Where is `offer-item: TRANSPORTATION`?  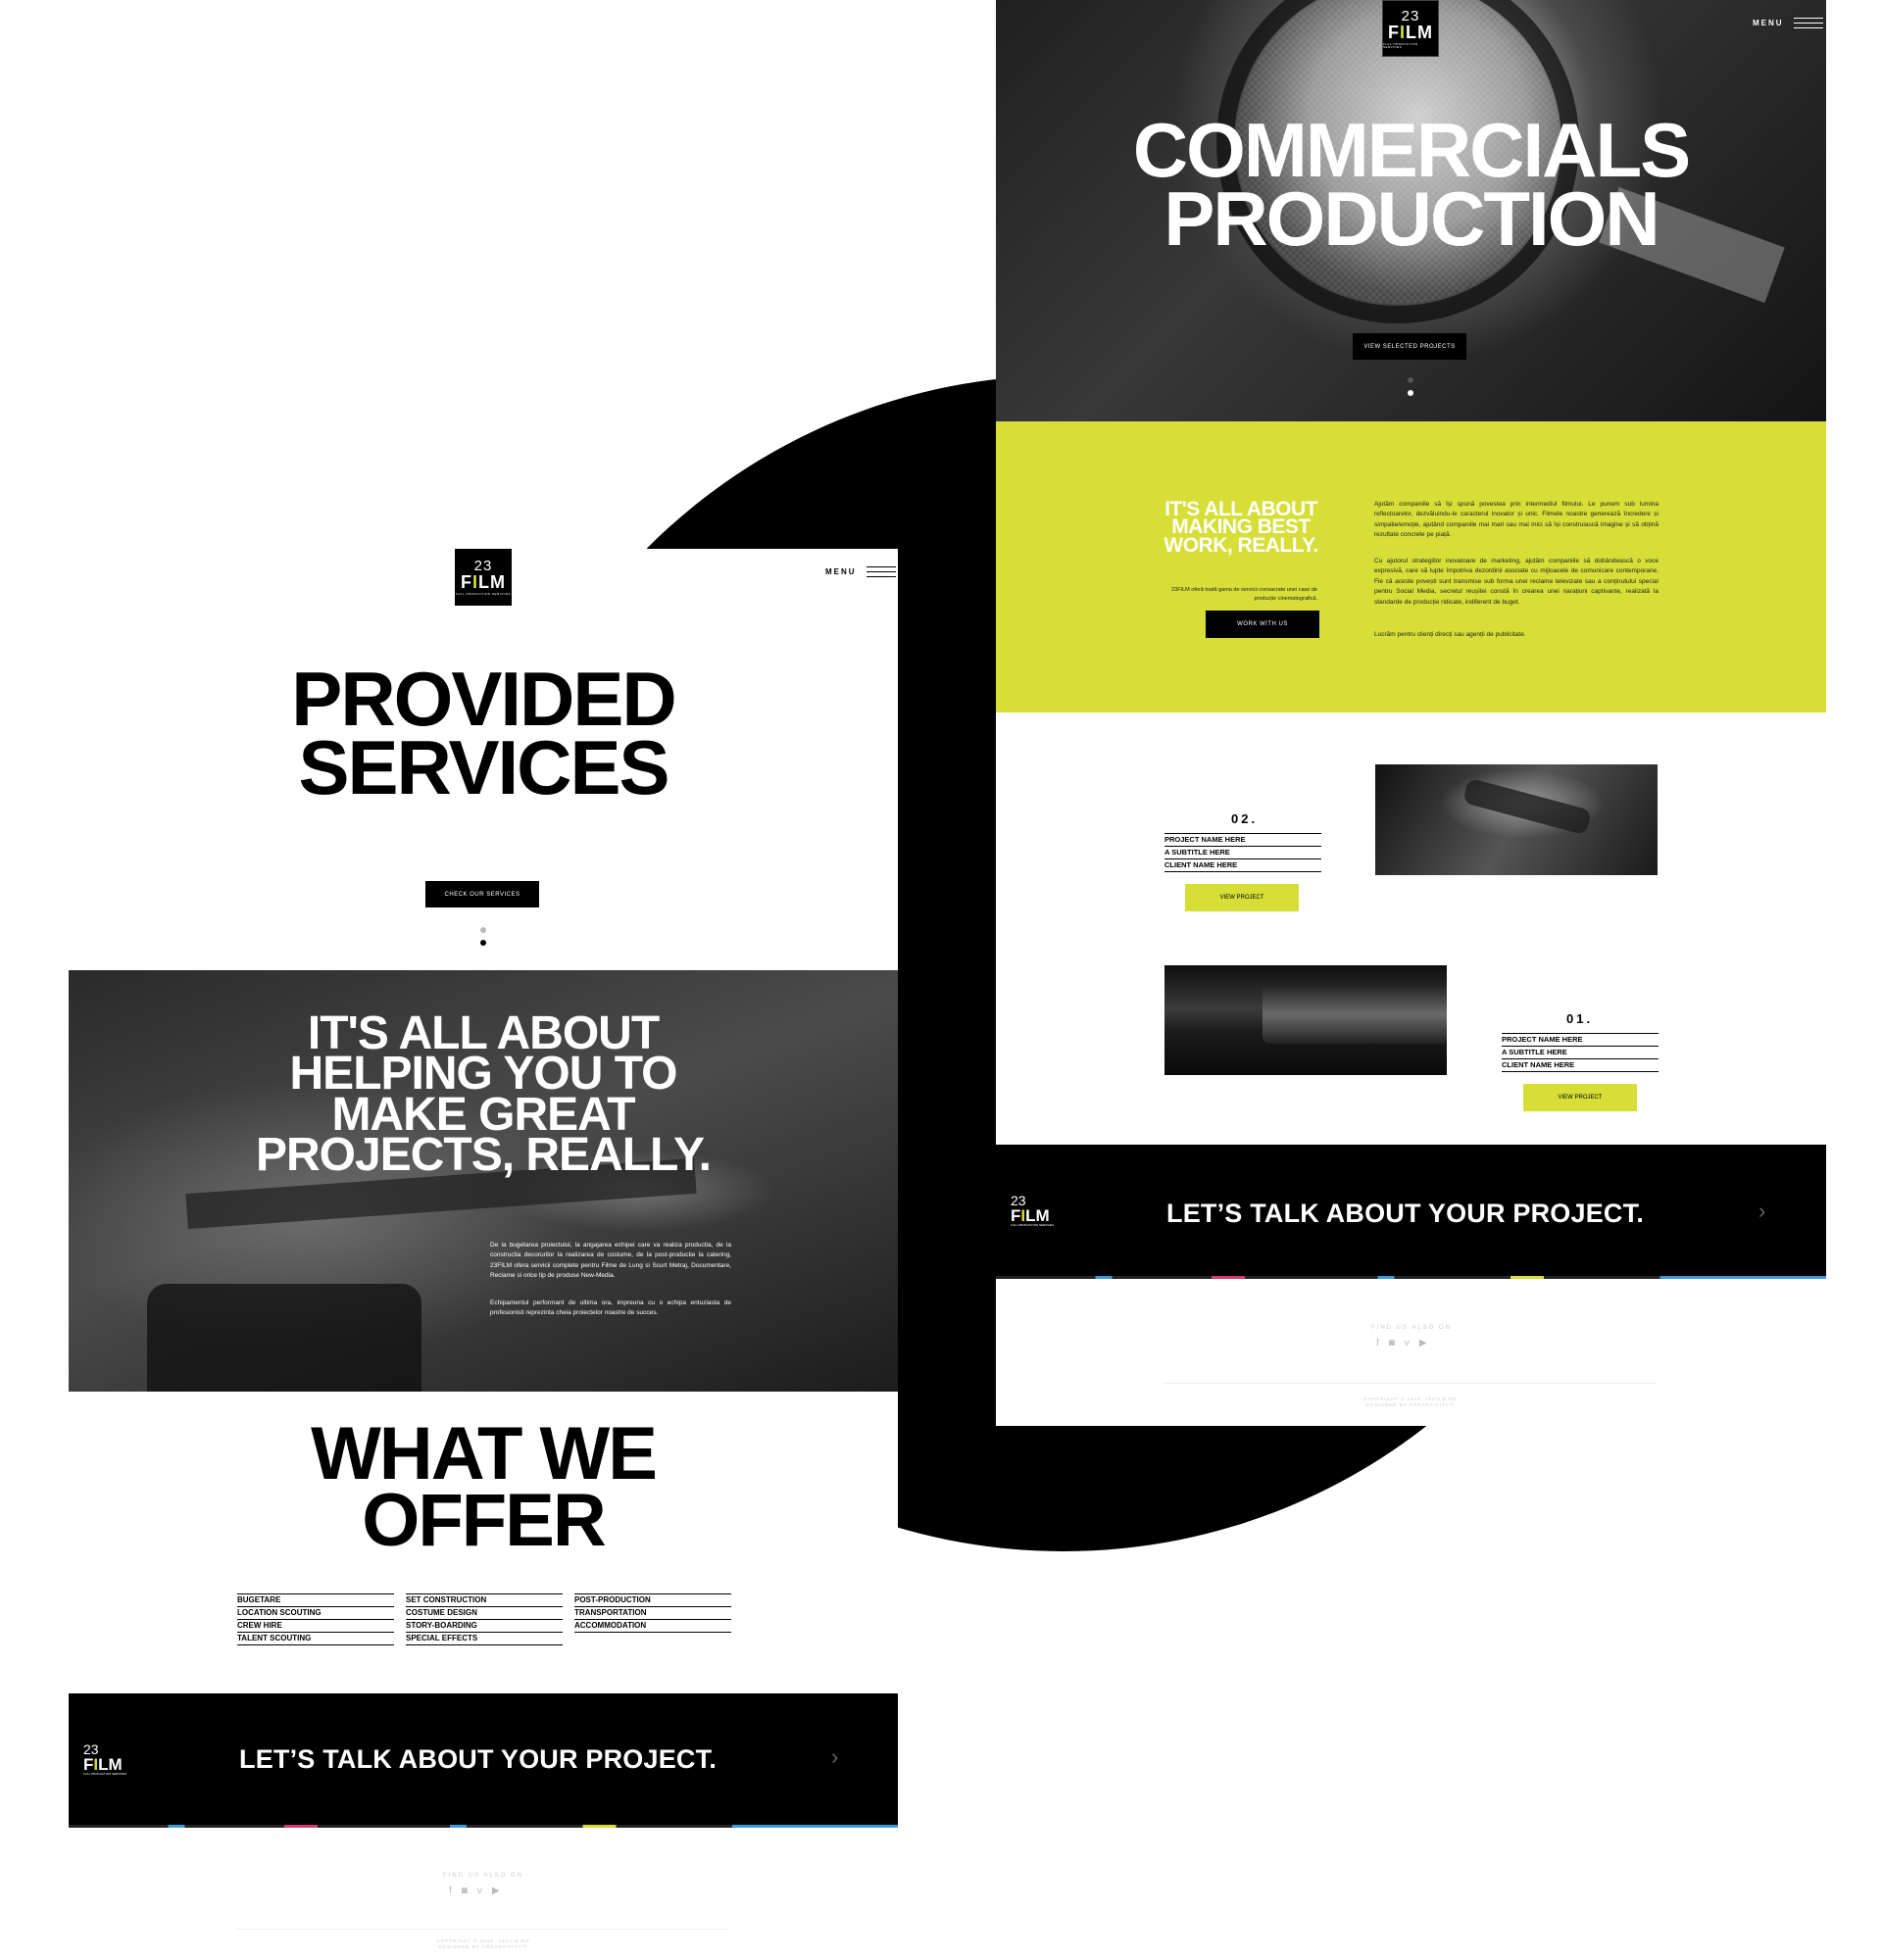 offer-item: TRANSPORTATION is located at coordinates (652, 1612).